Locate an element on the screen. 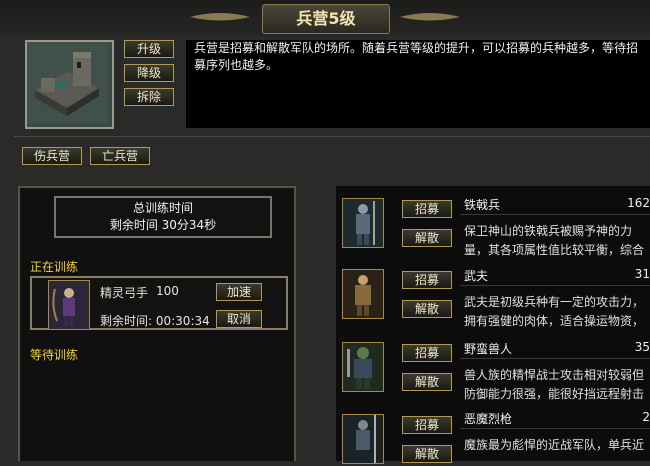  total-training-timer: 总训练时间 剩余时间 30分34秒 is located at coordinates (163, 217).